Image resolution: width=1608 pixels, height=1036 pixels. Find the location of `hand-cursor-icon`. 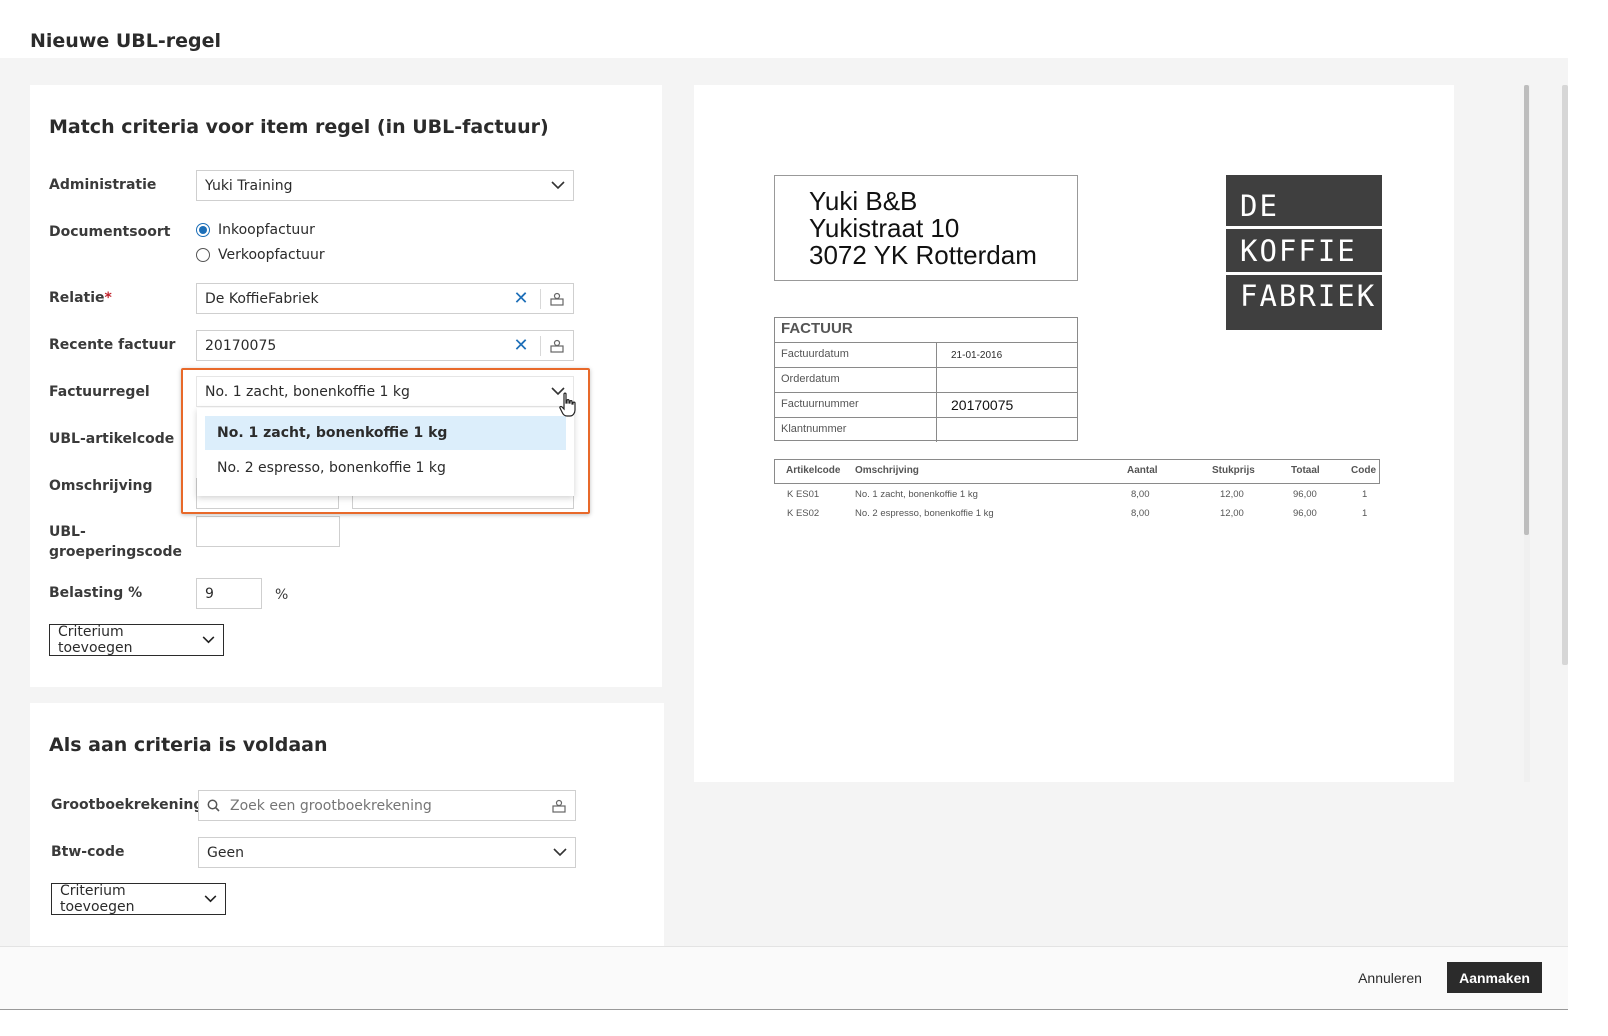

hand-cursor-icon is located at coordinates (568, 407).